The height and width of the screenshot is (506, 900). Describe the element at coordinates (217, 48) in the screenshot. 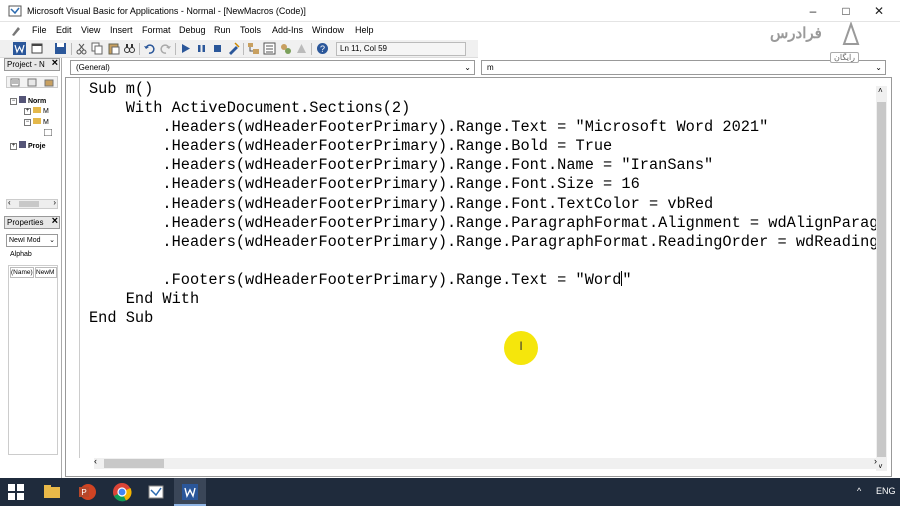

I see `reset-icon` at that location.